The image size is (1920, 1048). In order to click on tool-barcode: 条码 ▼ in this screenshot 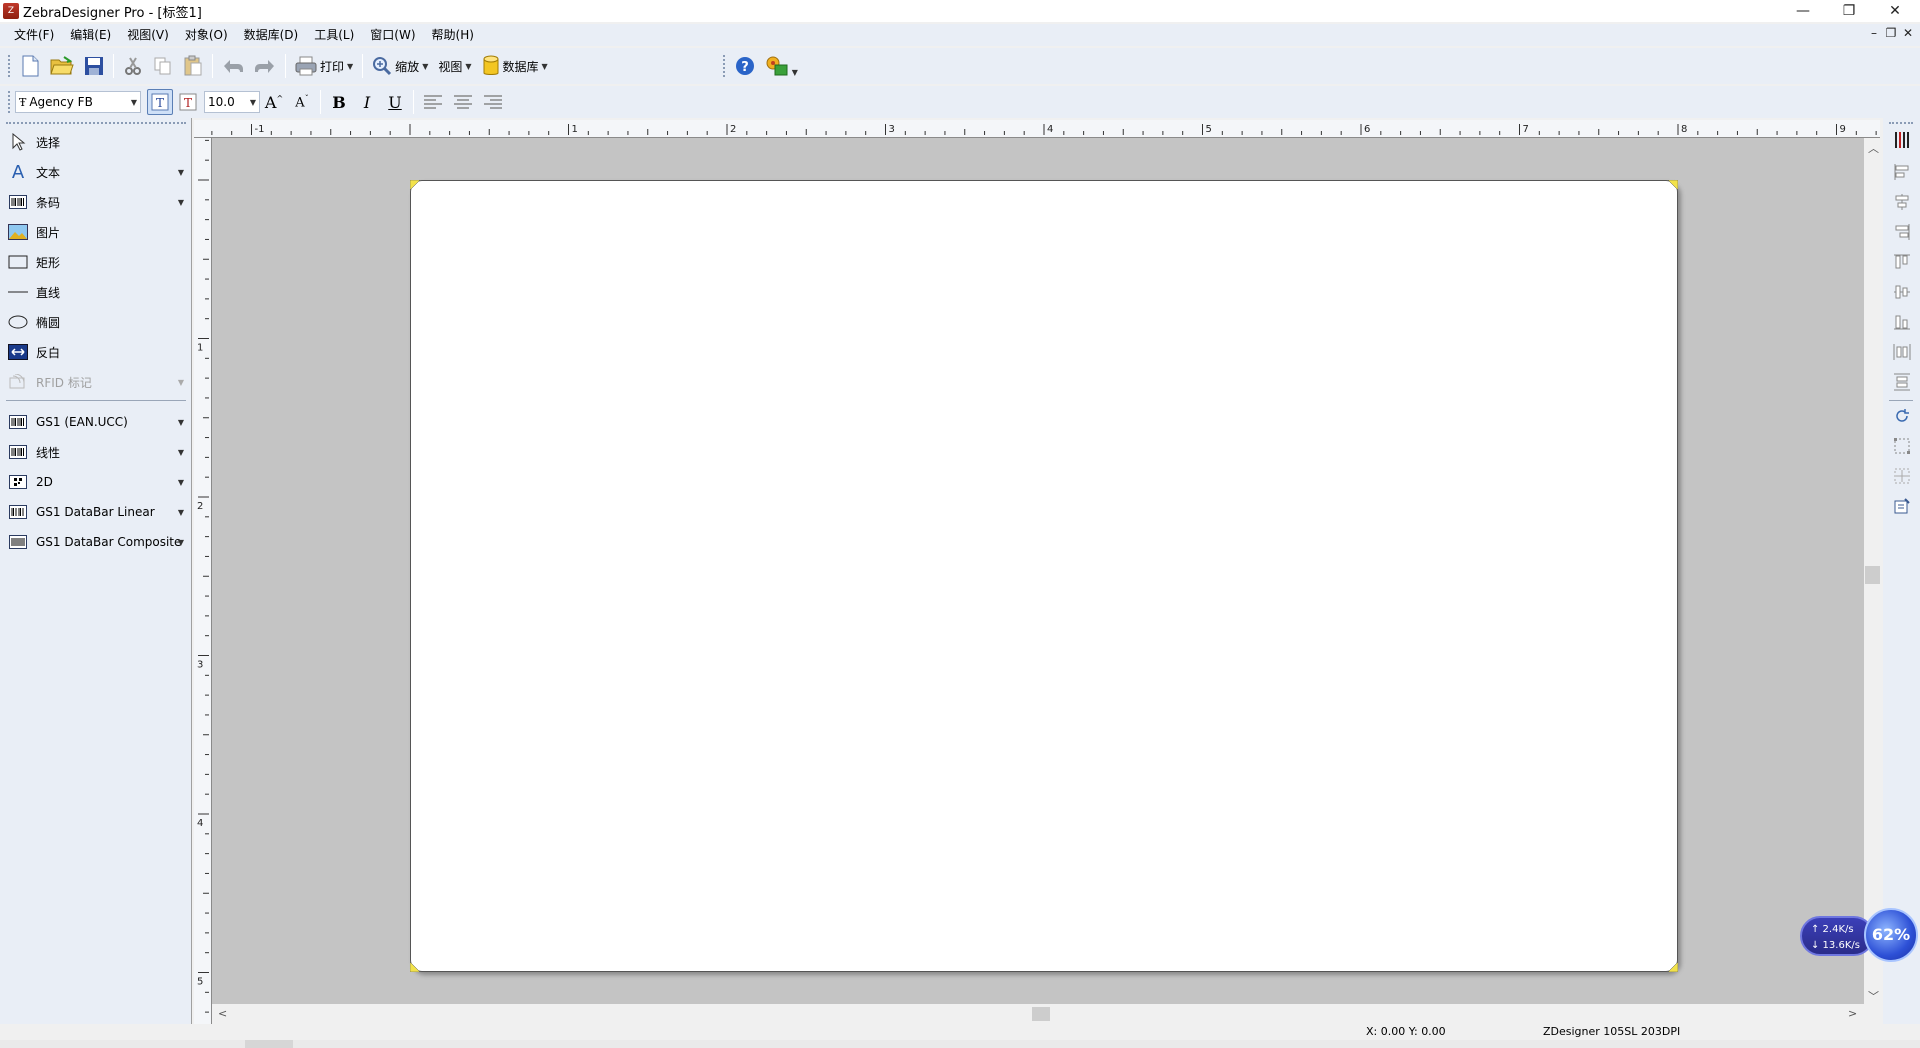, I will do `click(96, 202)`.